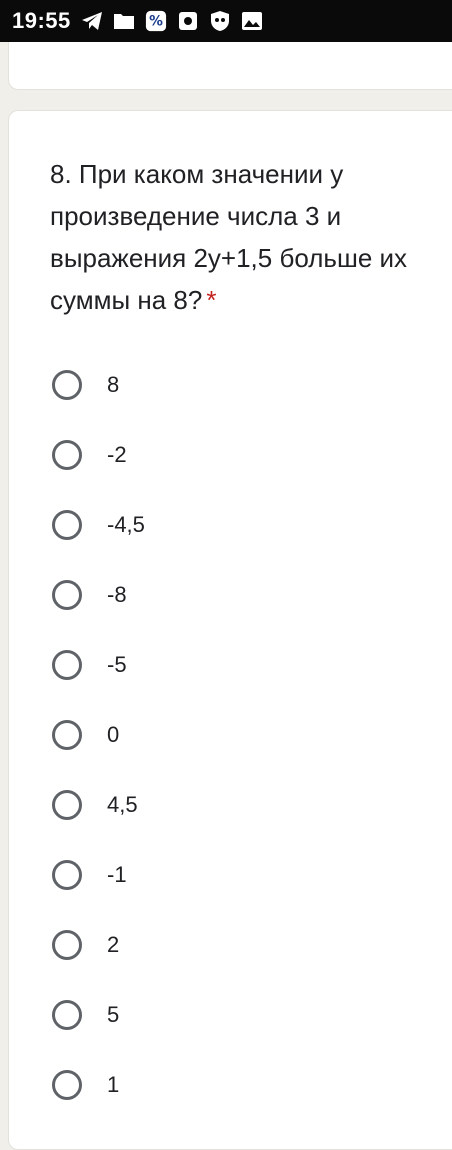  I want to click on option-label: 4,5, so click(122, 804).